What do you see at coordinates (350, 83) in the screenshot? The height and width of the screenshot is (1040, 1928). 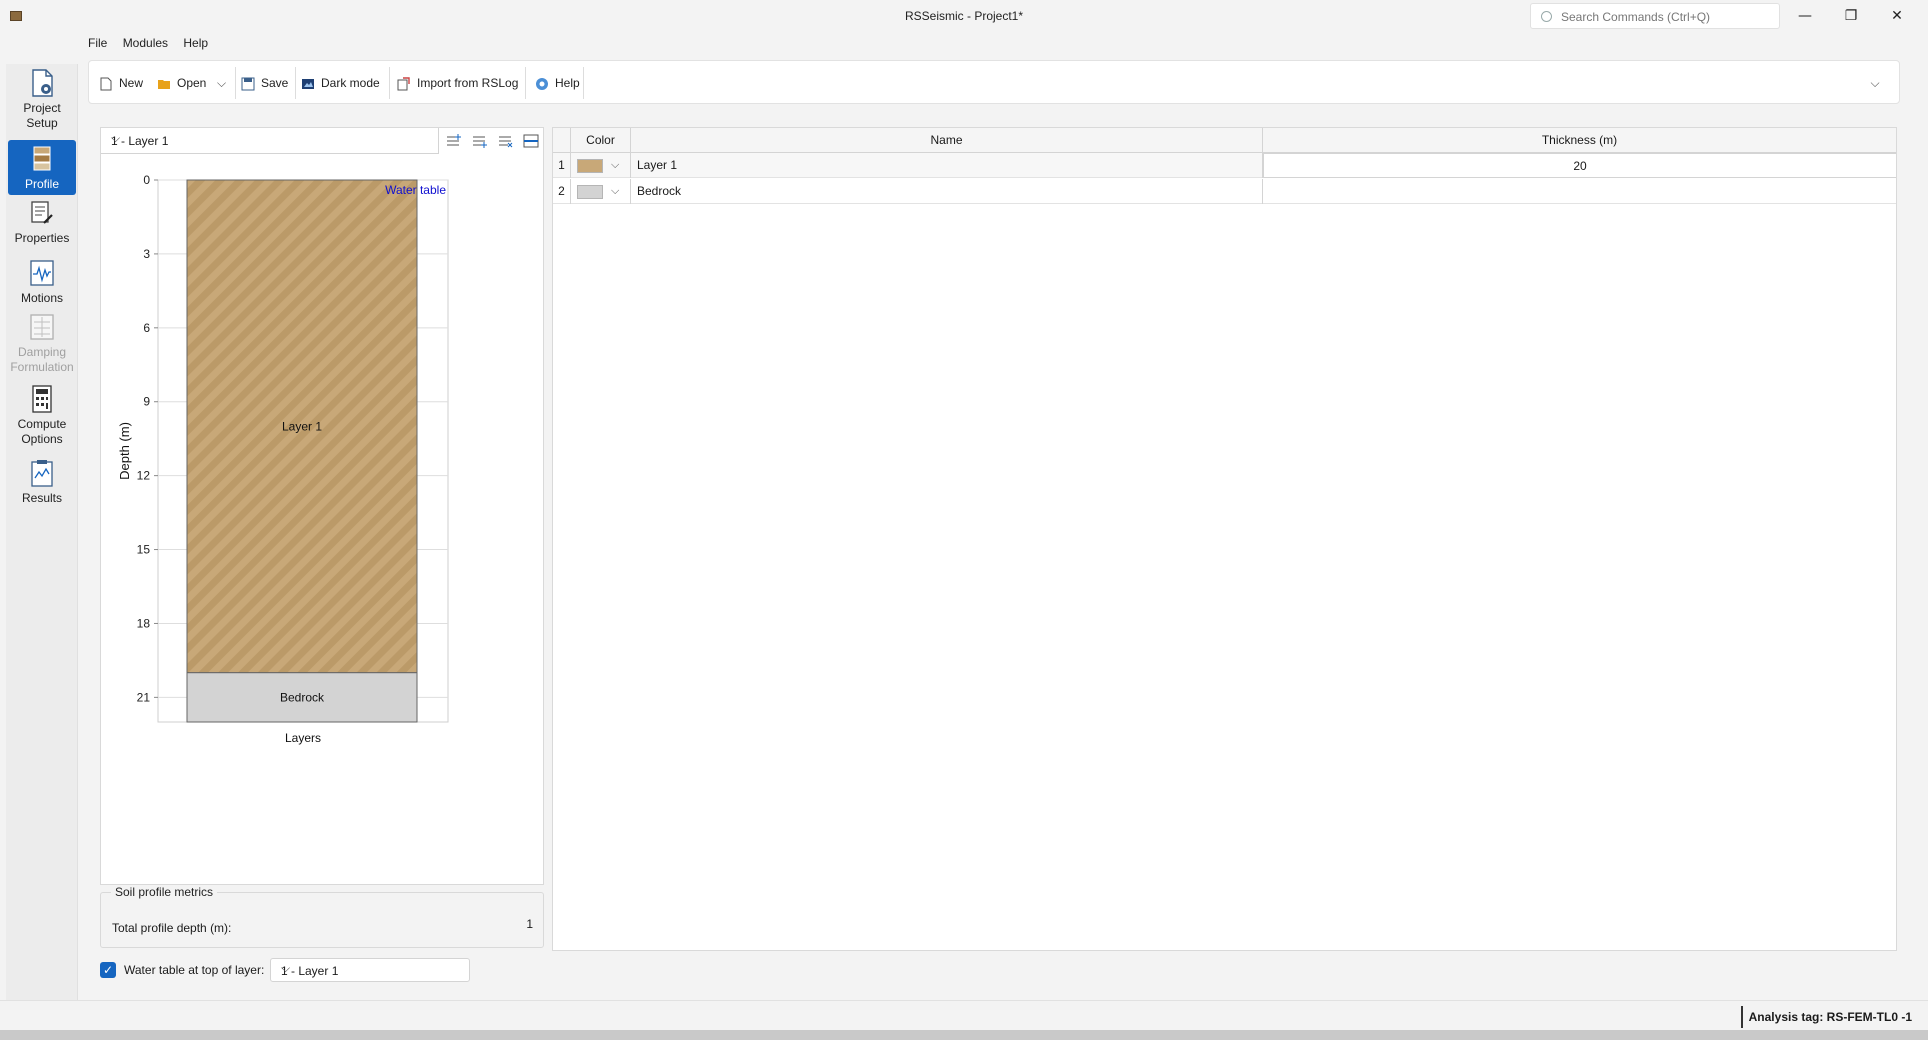 I see `dark-mode-label: Dark mode` at bounding box center [350, 83].